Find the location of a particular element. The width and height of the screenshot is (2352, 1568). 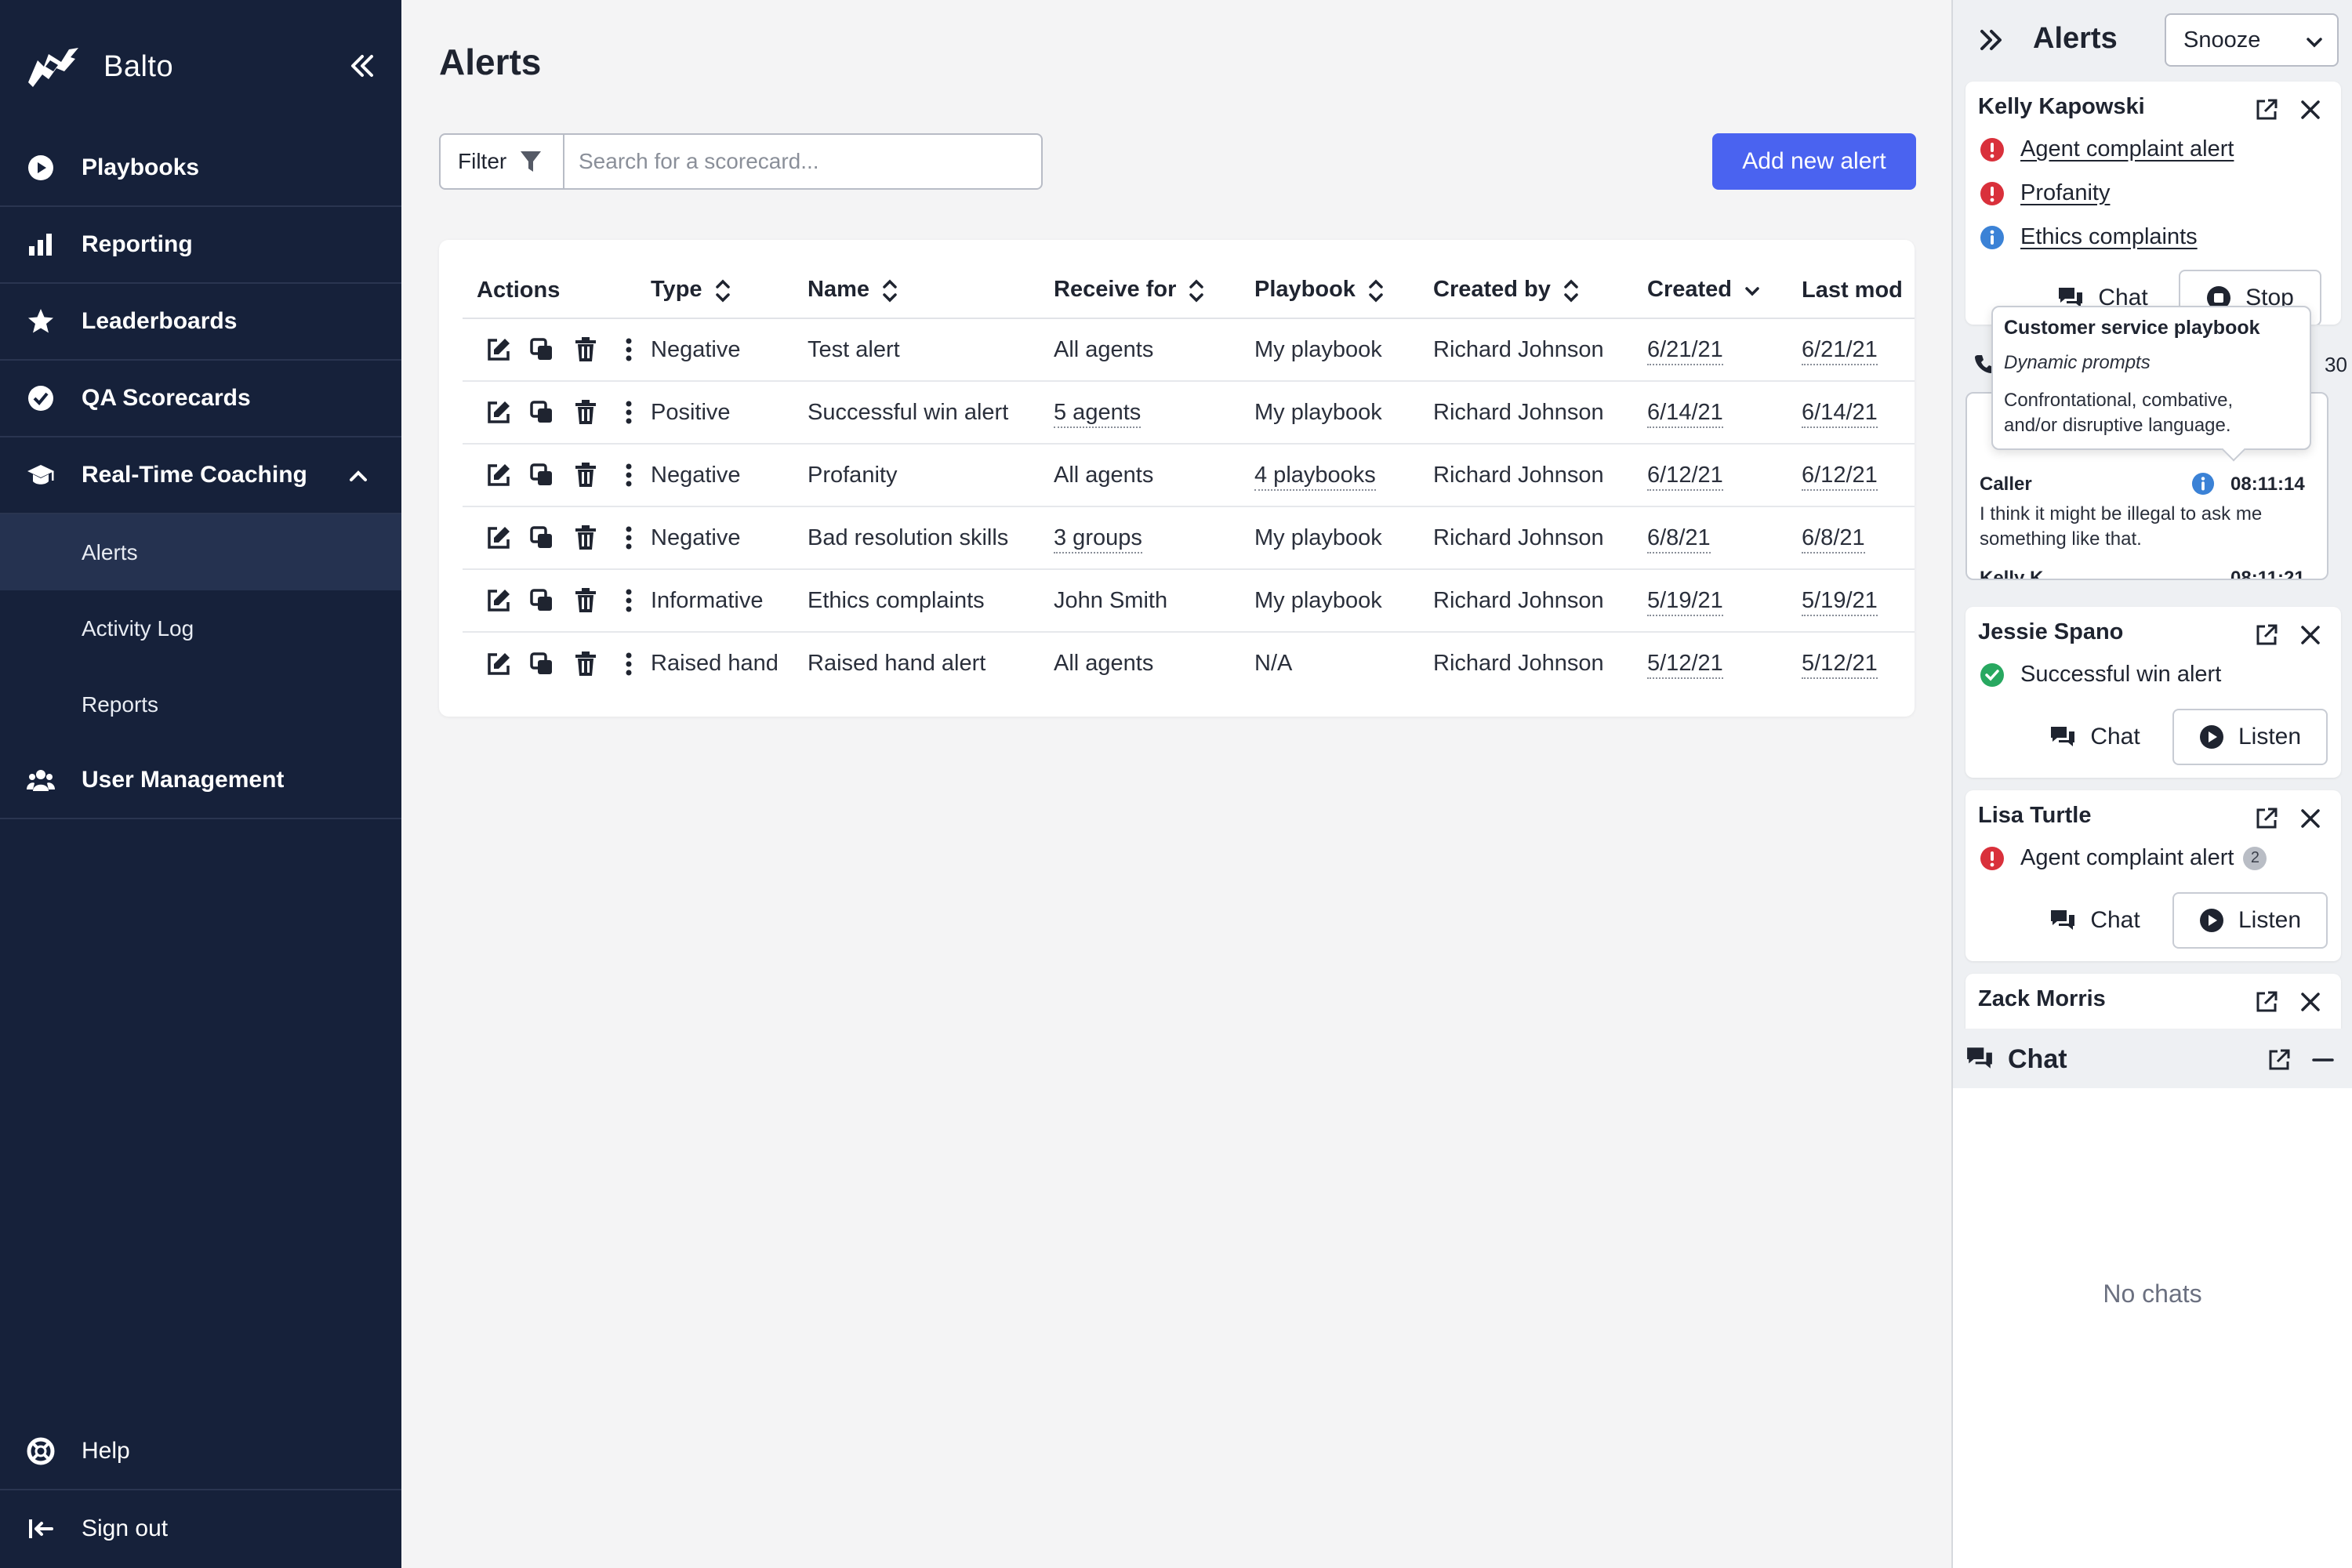

add-new-alert-button: Add new alert is located at coordinates (1814, 161).